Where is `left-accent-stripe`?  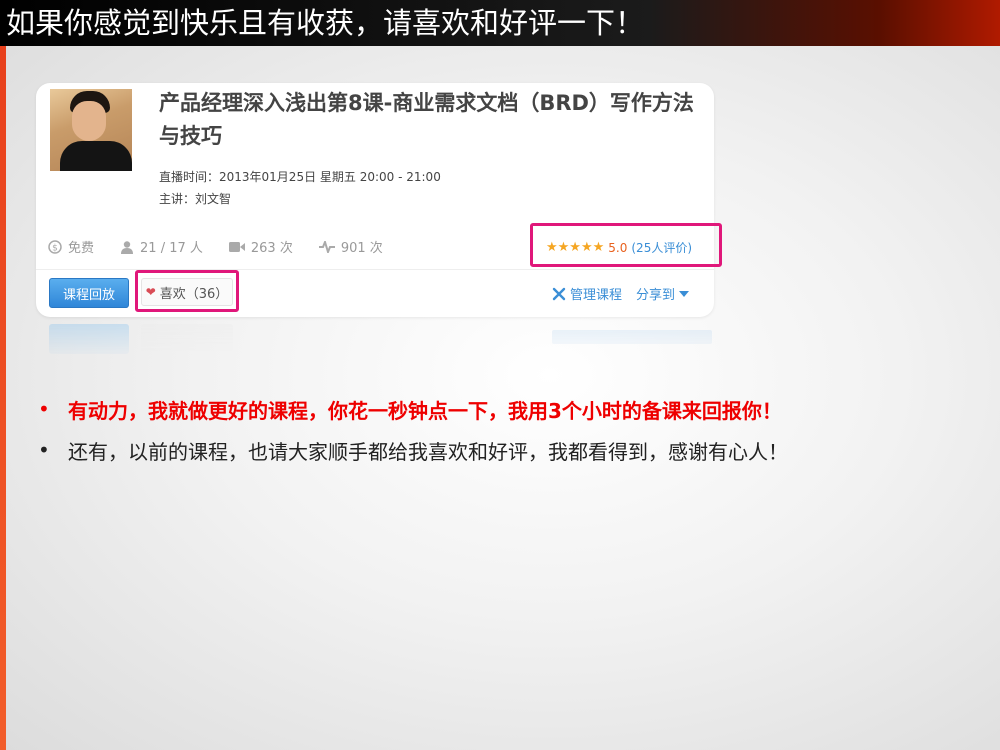
left-accent-stripe is located at coordinates (3, 398).